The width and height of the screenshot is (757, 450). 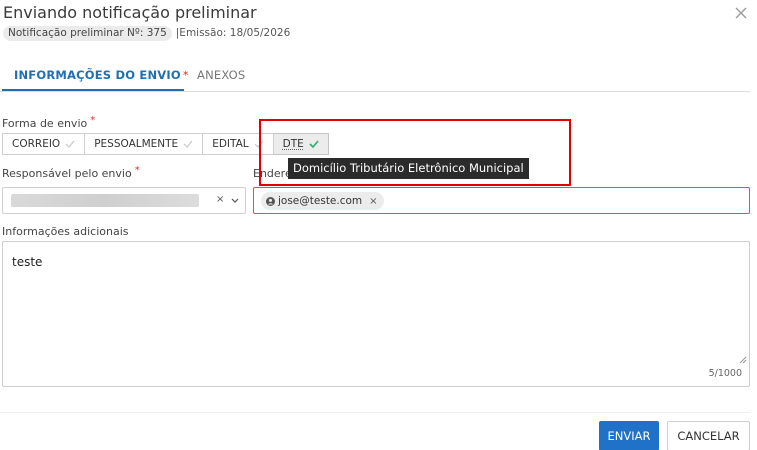 What do you see at coordinates (629, 435) in the screenshot?
I see `send-button: ENVIAR` at bounding box center [629, 435].